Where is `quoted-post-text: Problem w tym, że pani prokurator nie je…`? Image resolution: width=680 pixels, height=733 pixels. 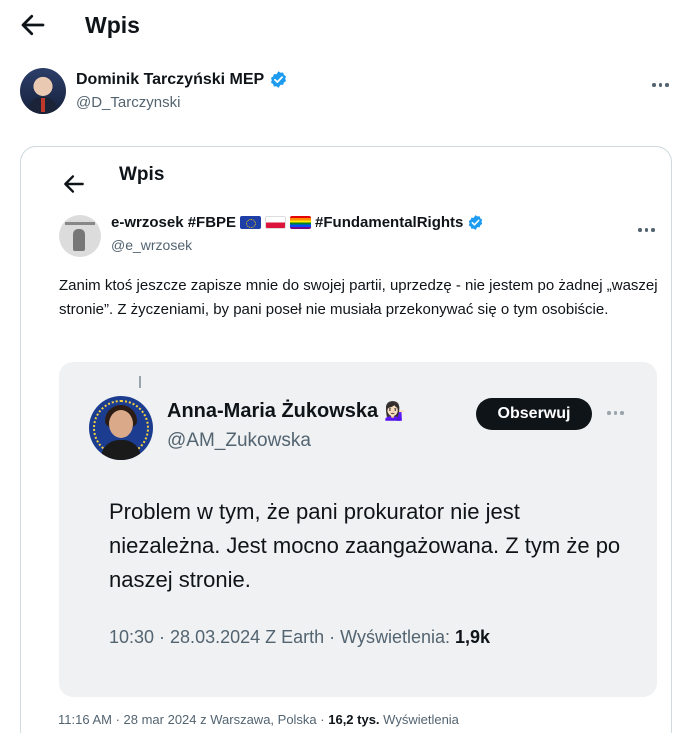 quoted-post-text: Problem w tym, że pani prokurator nie je… is located at coordinates (365, 545).